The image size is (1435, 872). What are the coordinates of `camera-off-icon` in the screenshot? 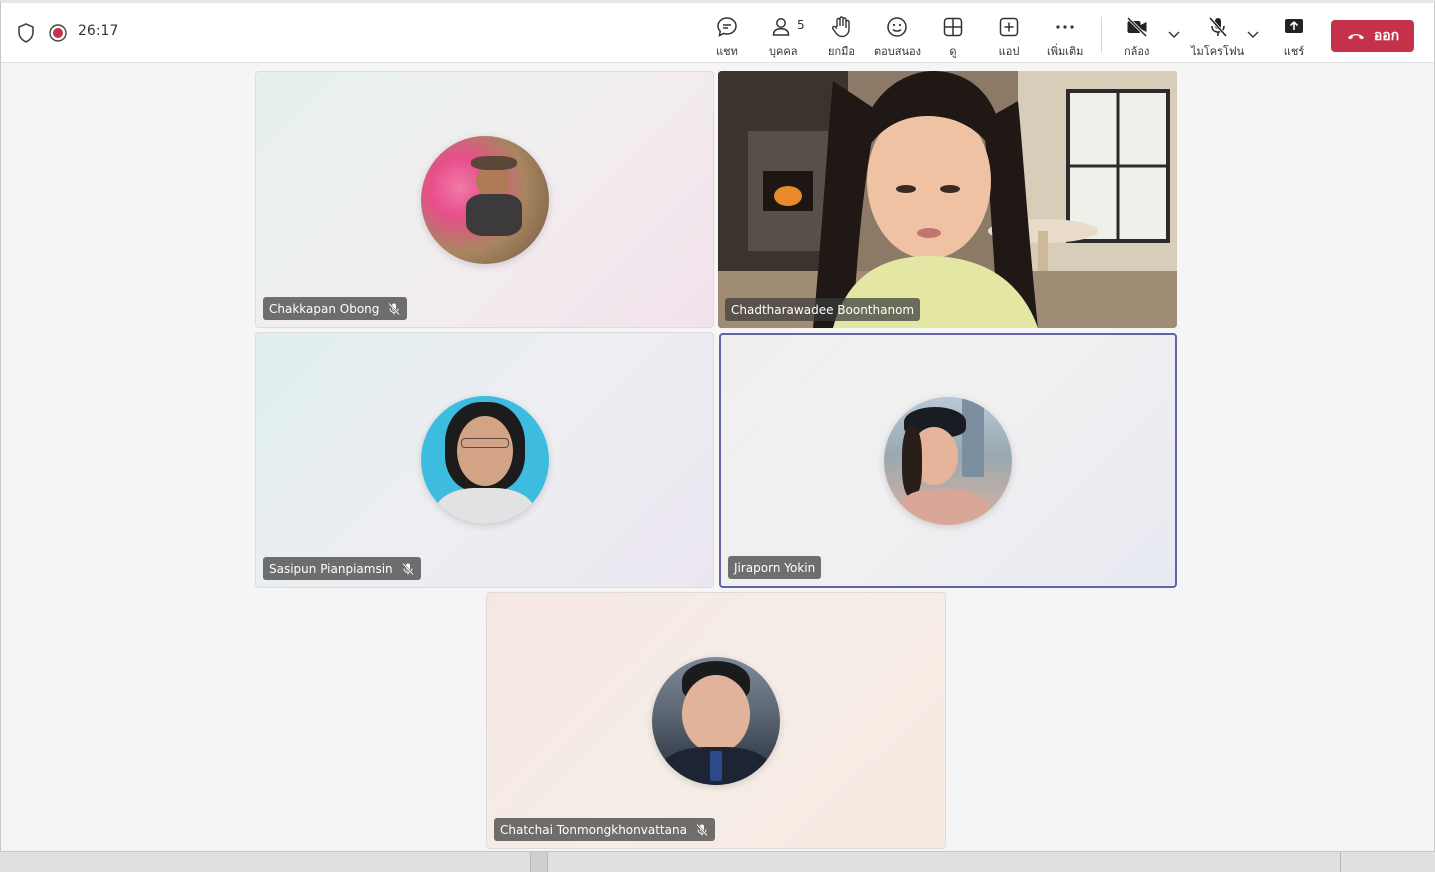 It's located at (1136, 27).